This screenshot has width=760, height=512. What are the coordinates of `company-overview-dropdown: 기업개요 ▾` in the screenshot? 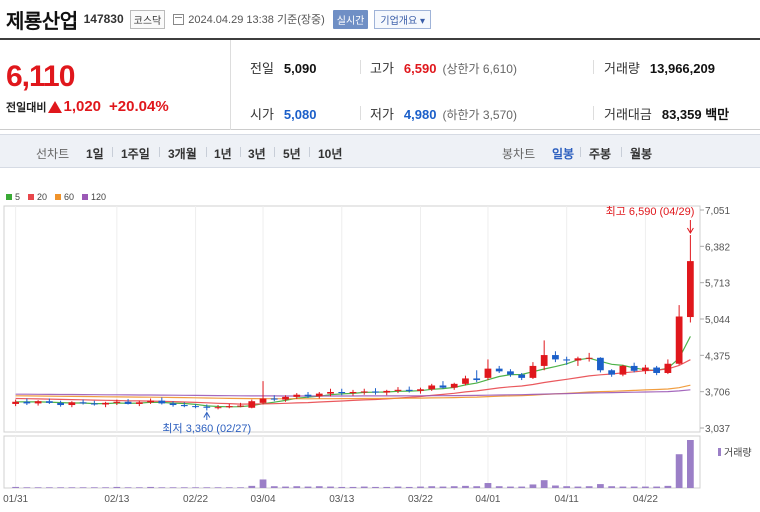 It's located at (402, 19).